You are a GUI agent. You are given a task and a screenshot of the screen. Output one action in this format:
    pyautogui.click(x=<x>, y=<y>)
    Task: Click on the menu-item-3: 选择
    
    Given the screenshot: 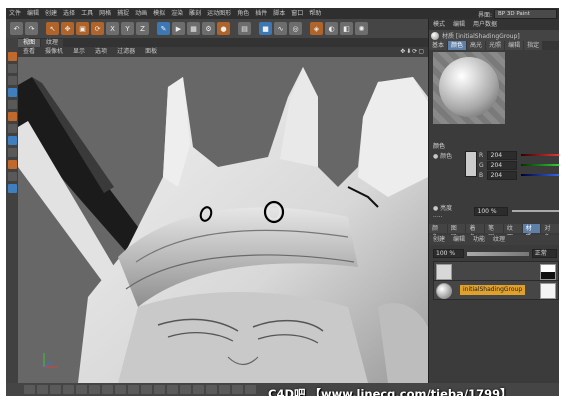 What is the action you would take?
    pyautogui.click(x=69, y=13)
    